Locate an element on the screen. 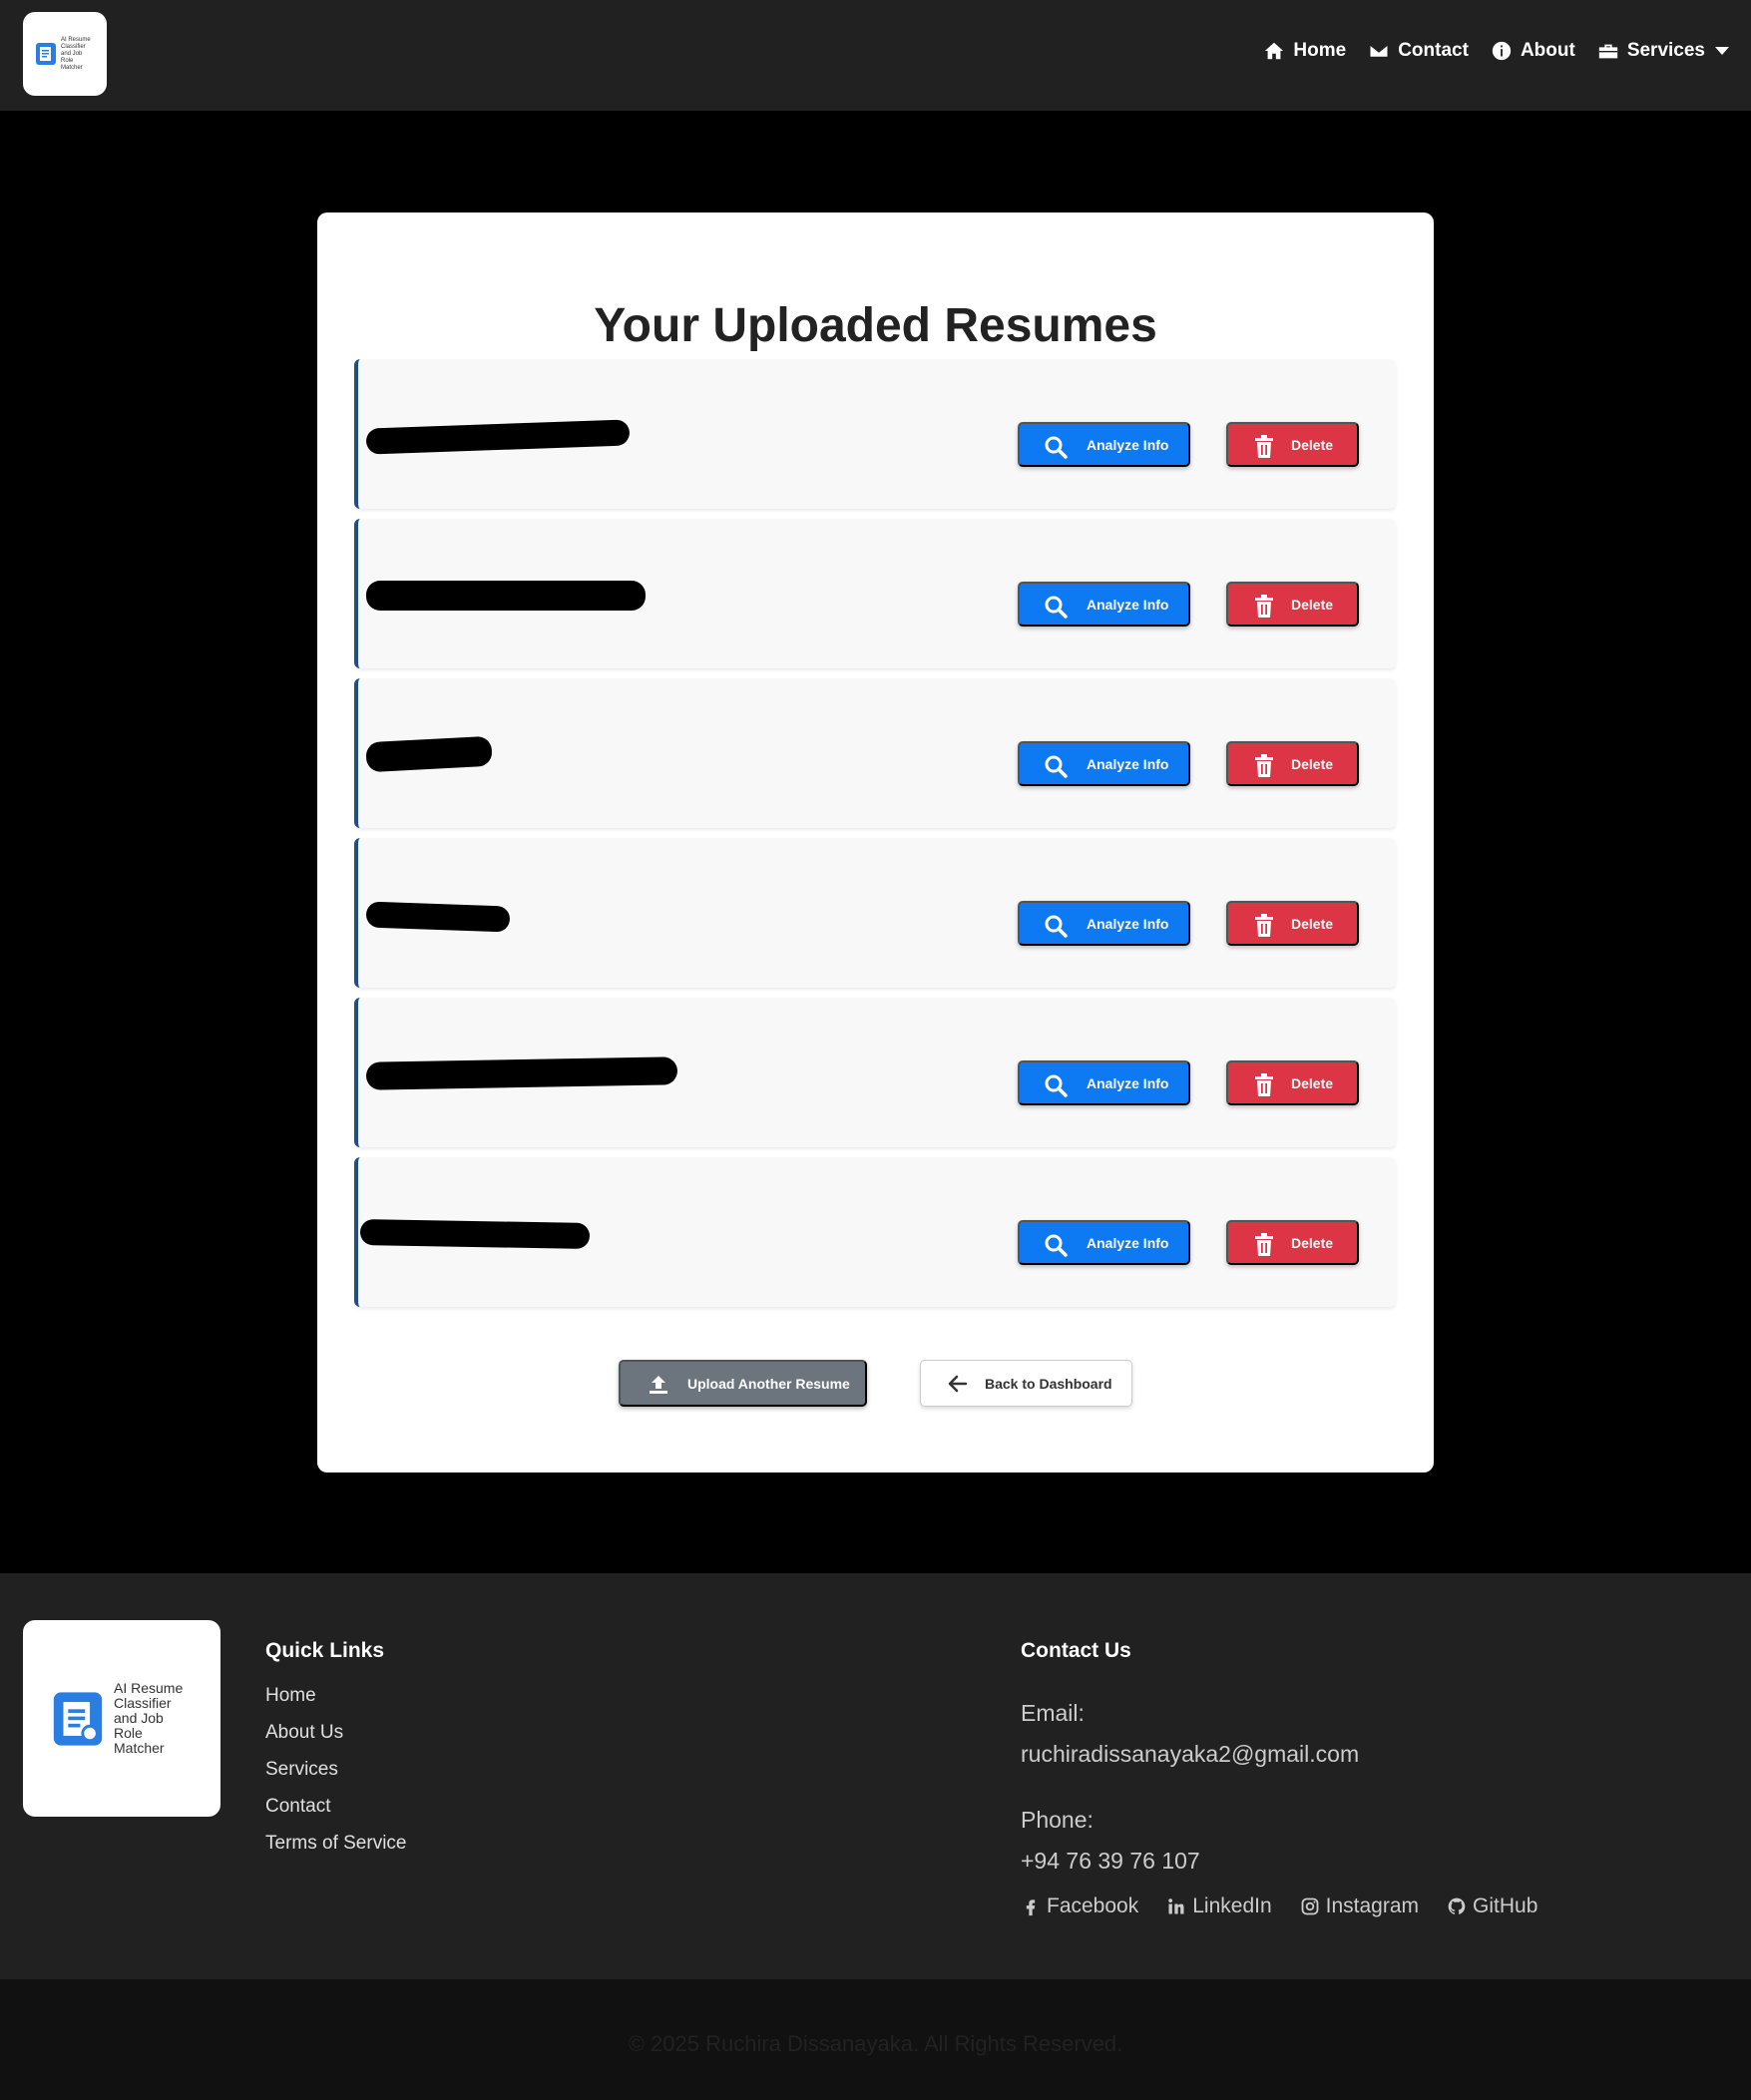 The image size is (1751, 2100). nav-about-label: About is located at coordinates (1547, 50).